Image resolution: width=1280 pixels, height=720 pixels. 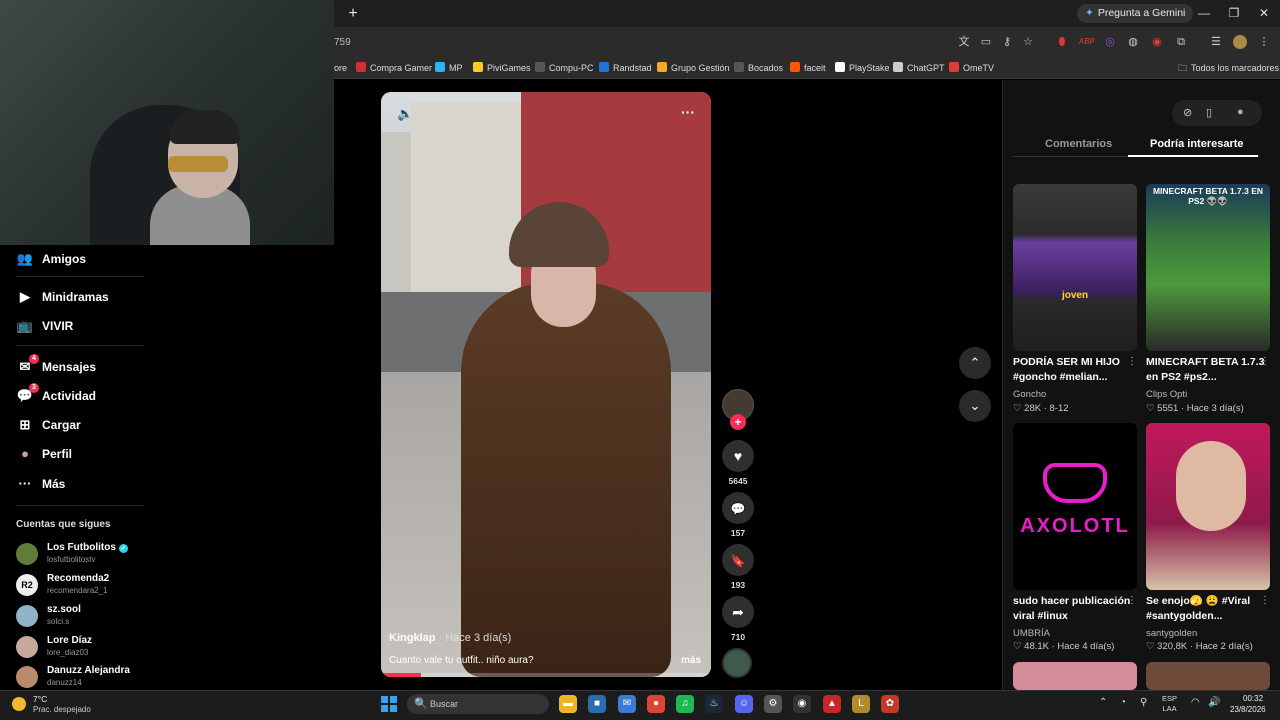 I want to click on weather-temperature: 7°C, so click(x=40, y=699).